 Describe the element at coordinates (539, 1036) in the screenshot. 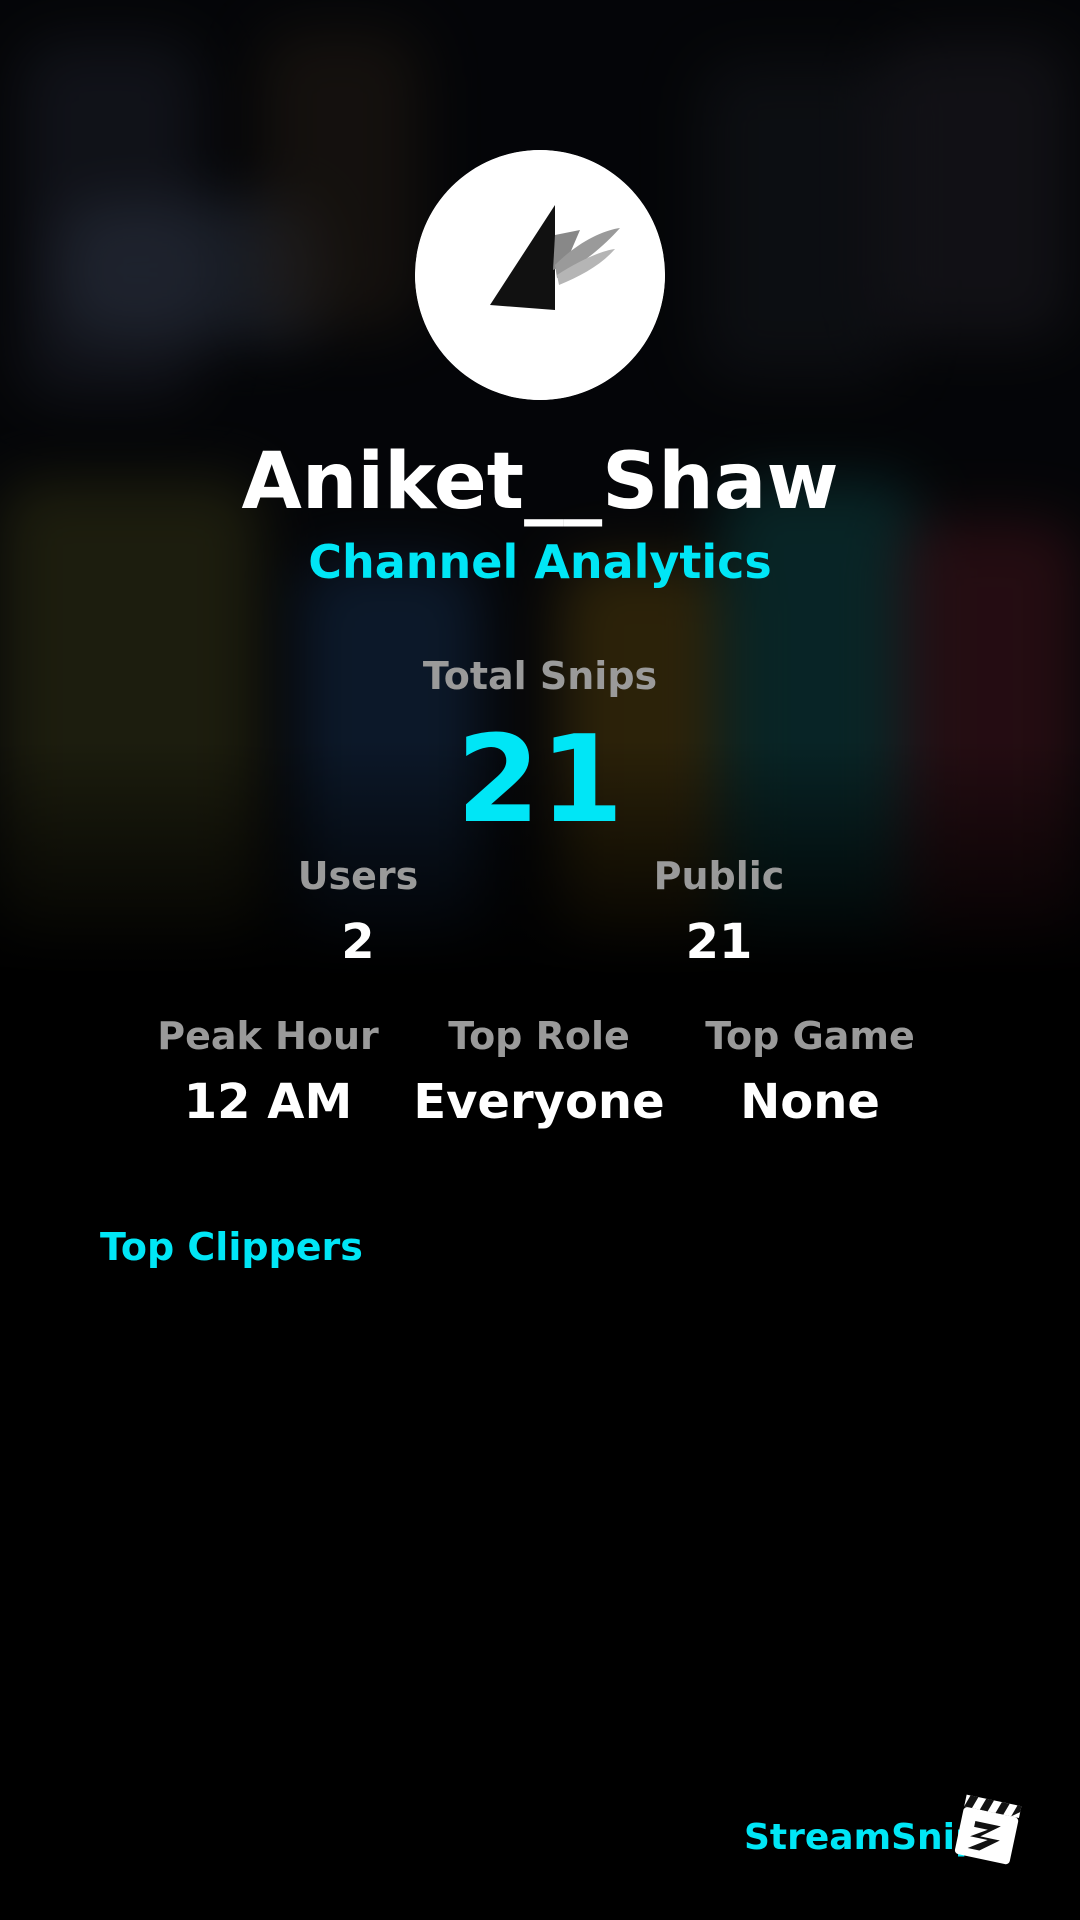

I see `top-role-label: Top Role` at that location.